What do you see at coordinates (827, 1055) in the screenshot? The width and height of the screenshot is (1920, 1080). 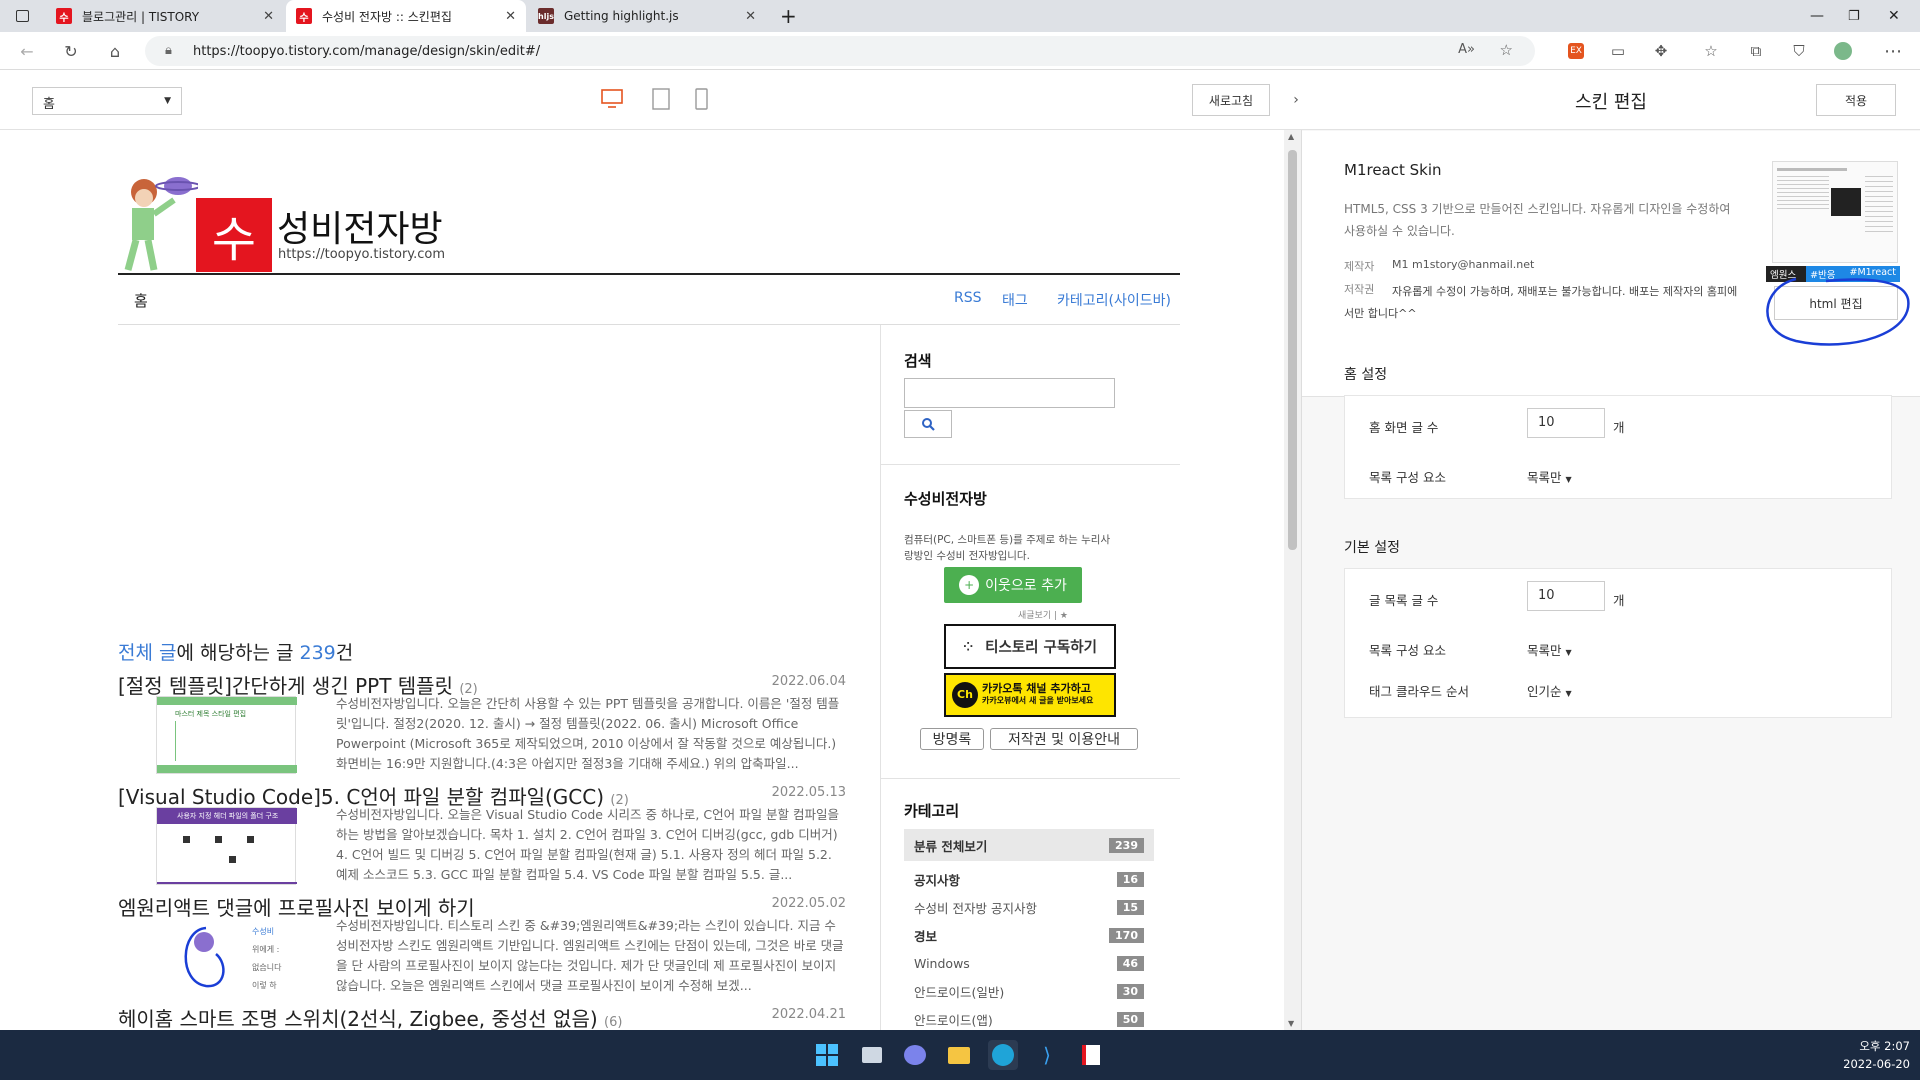 I see `start-button` at bounding box center [827, 1055].